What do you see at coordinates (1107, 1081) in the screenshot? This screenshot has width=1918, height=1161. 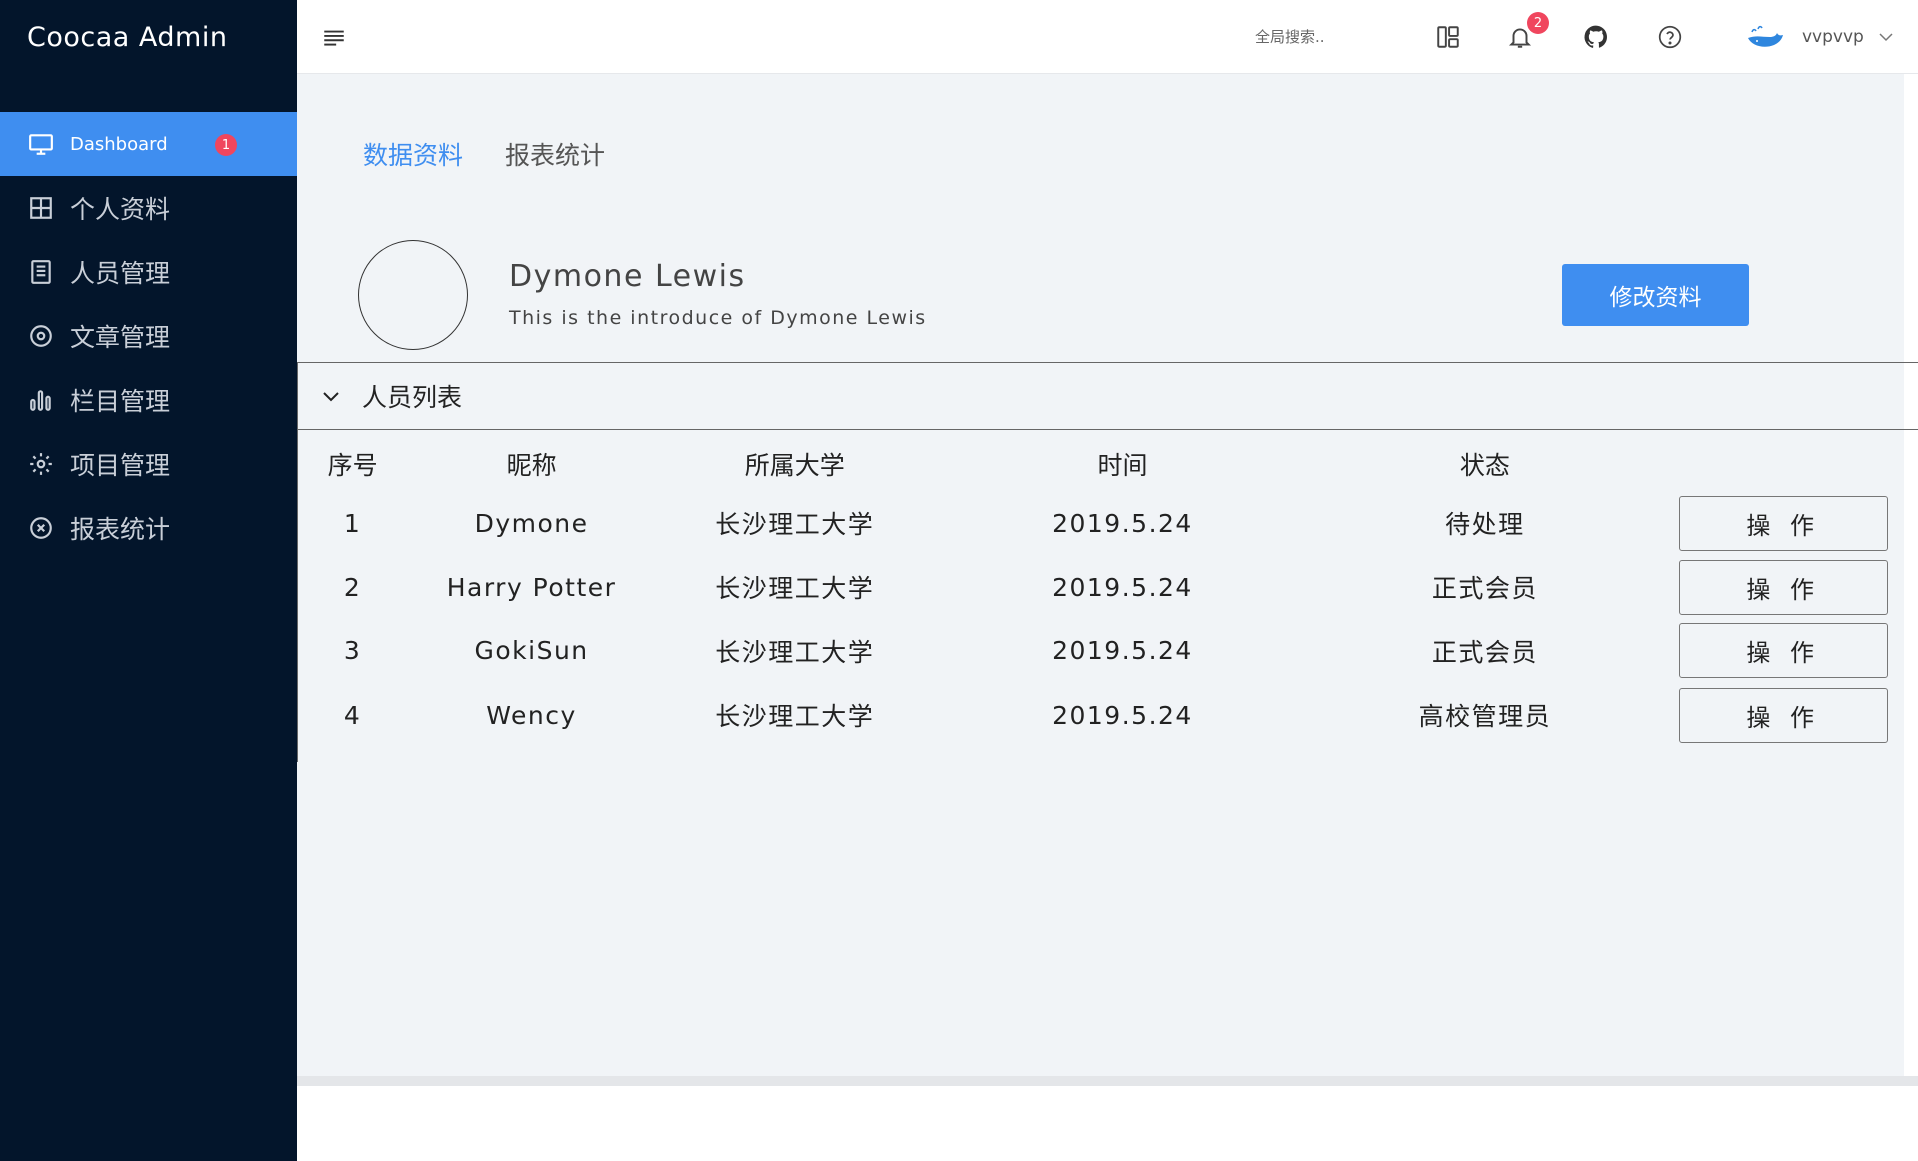 I see `horizontal-scrollbar` at bounding box center [1107, 1081].